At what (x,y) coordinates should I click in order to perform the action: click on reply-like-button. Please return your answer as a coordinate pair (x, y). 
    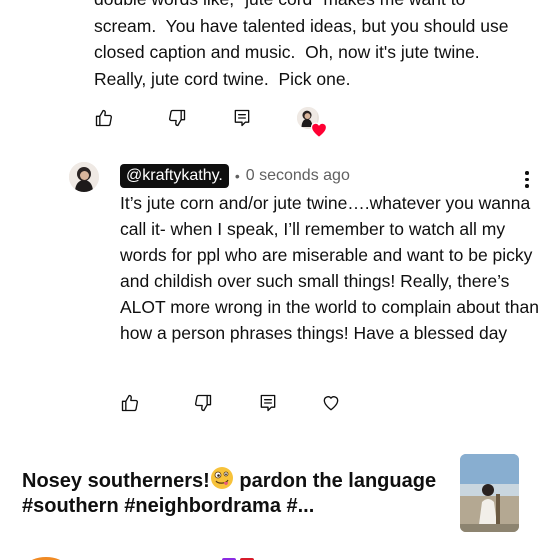
    Looking at the image, I should click on (130, 403).